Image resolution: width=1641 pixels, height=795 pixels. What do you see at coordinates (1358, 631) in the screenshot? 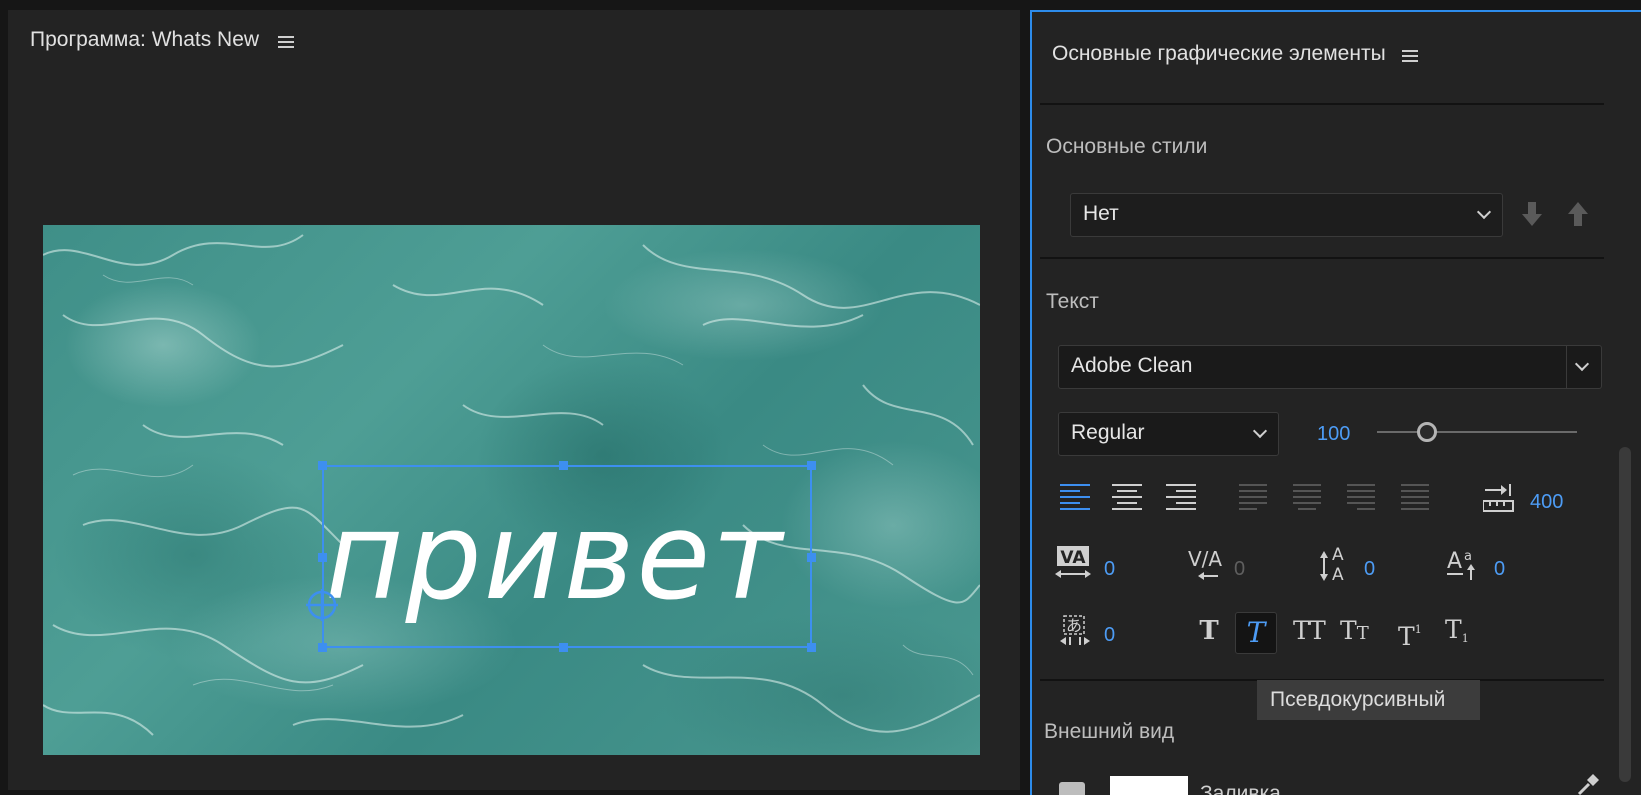
I see `small-caps-icon: TT` at bounding box center [1358, 631].